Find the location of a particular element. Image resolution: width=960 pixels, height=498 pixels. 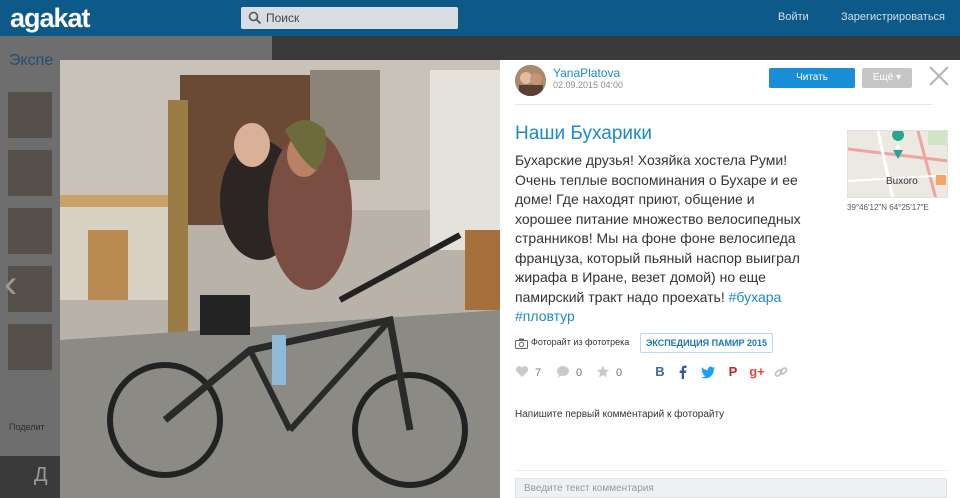

share-vk-icon: В is located at coordinates (660, 372).